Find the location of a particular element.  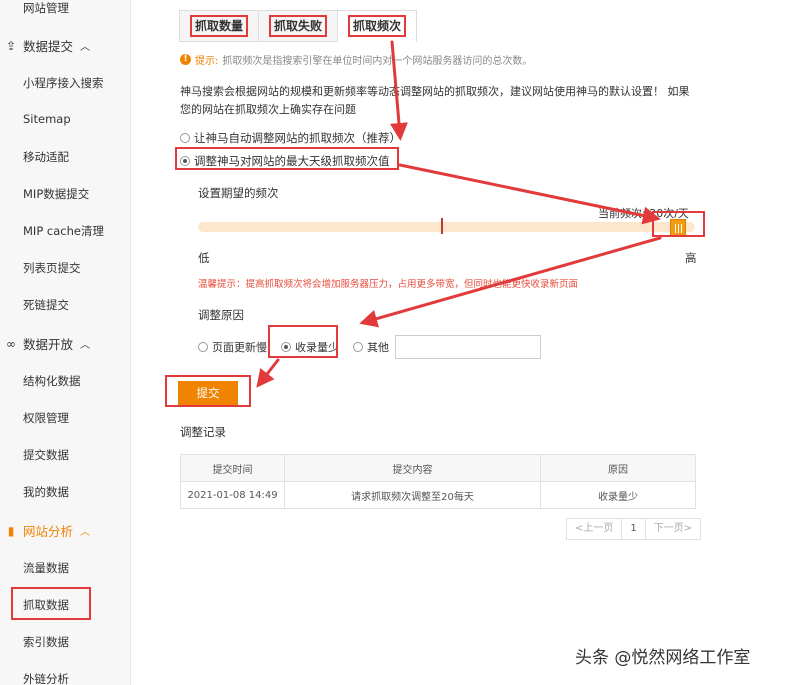

sidebar-item-structured-data: 结构化数据 is located at coordinates (52, 381).